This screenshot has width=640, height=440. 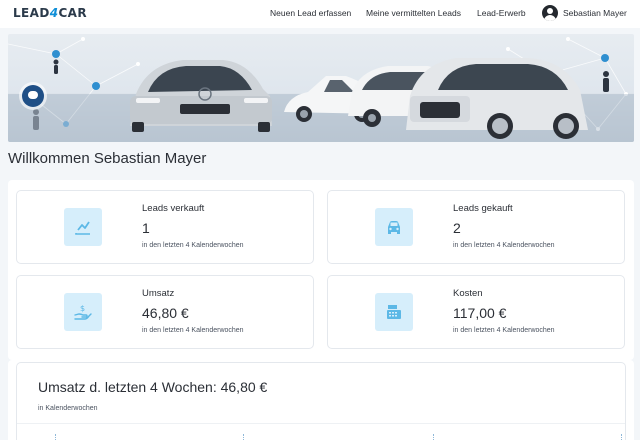 I want to click on stat-label: Umsatz, so click(x=158, y=293).